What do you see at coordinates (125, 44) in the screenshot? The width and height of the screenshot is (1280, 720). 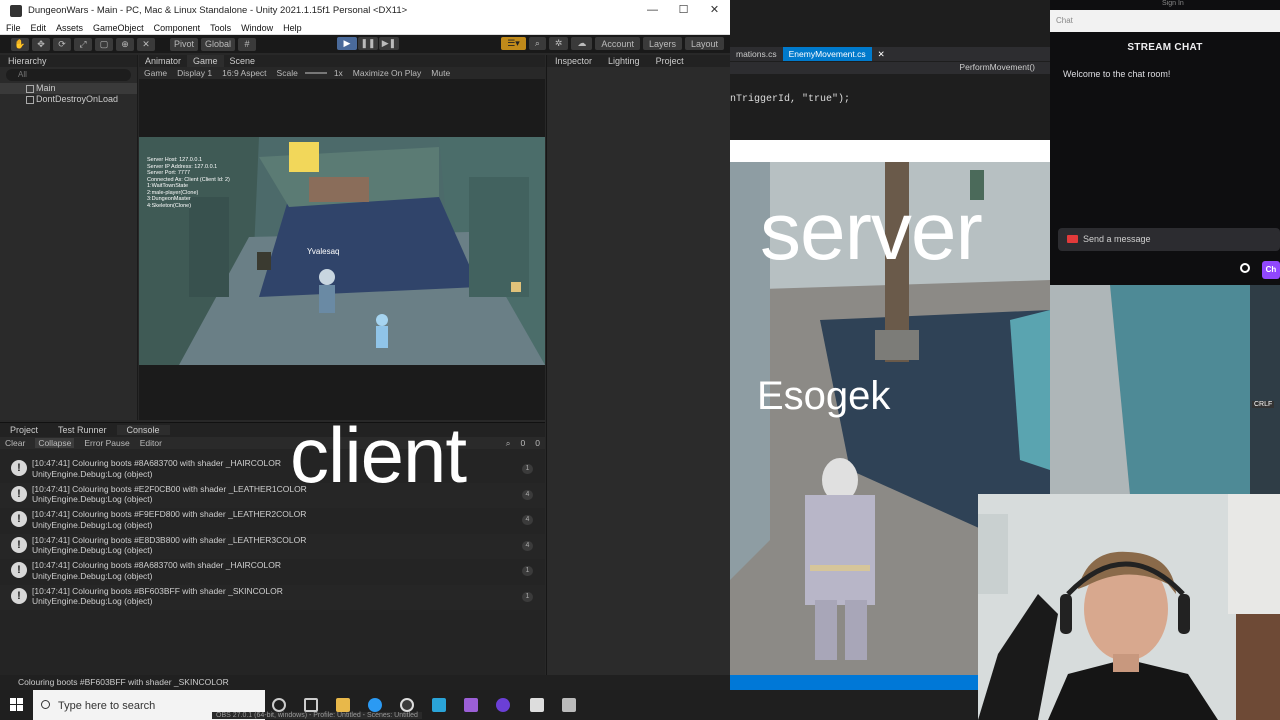 I see `transform-tool-icon: ⊕` at bounding box center [125, 44].